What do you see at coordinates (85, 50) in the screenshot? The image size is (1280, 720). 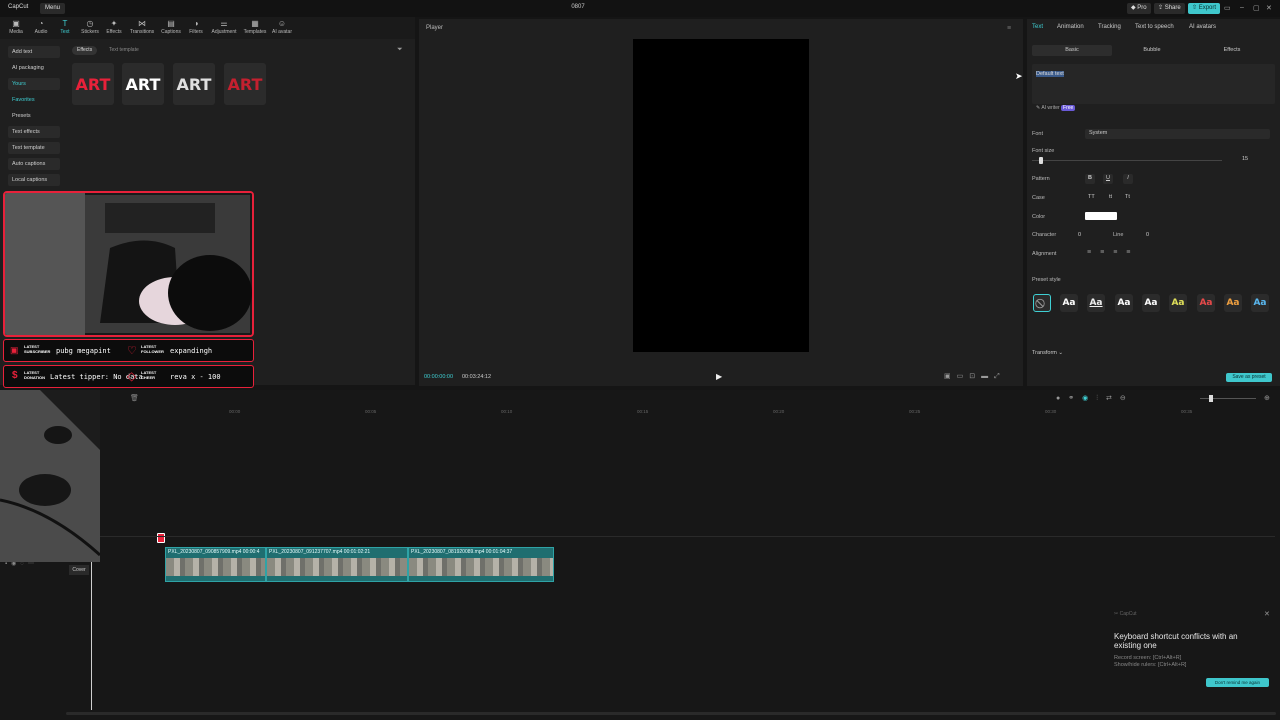 I see `chip-effects: Effects` at bounding box center [85, 50].